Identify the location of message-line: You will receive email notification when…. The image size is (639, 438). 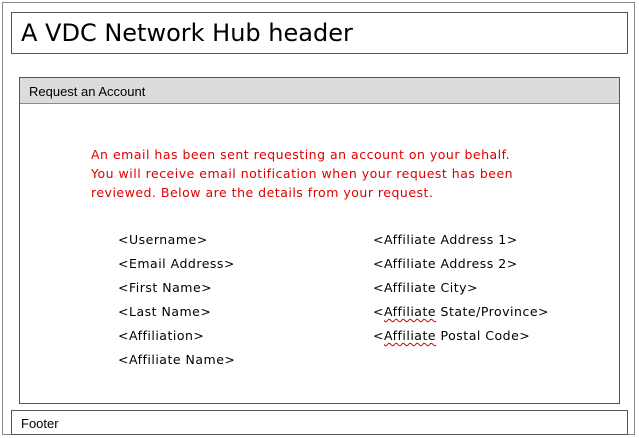
(302, 173).